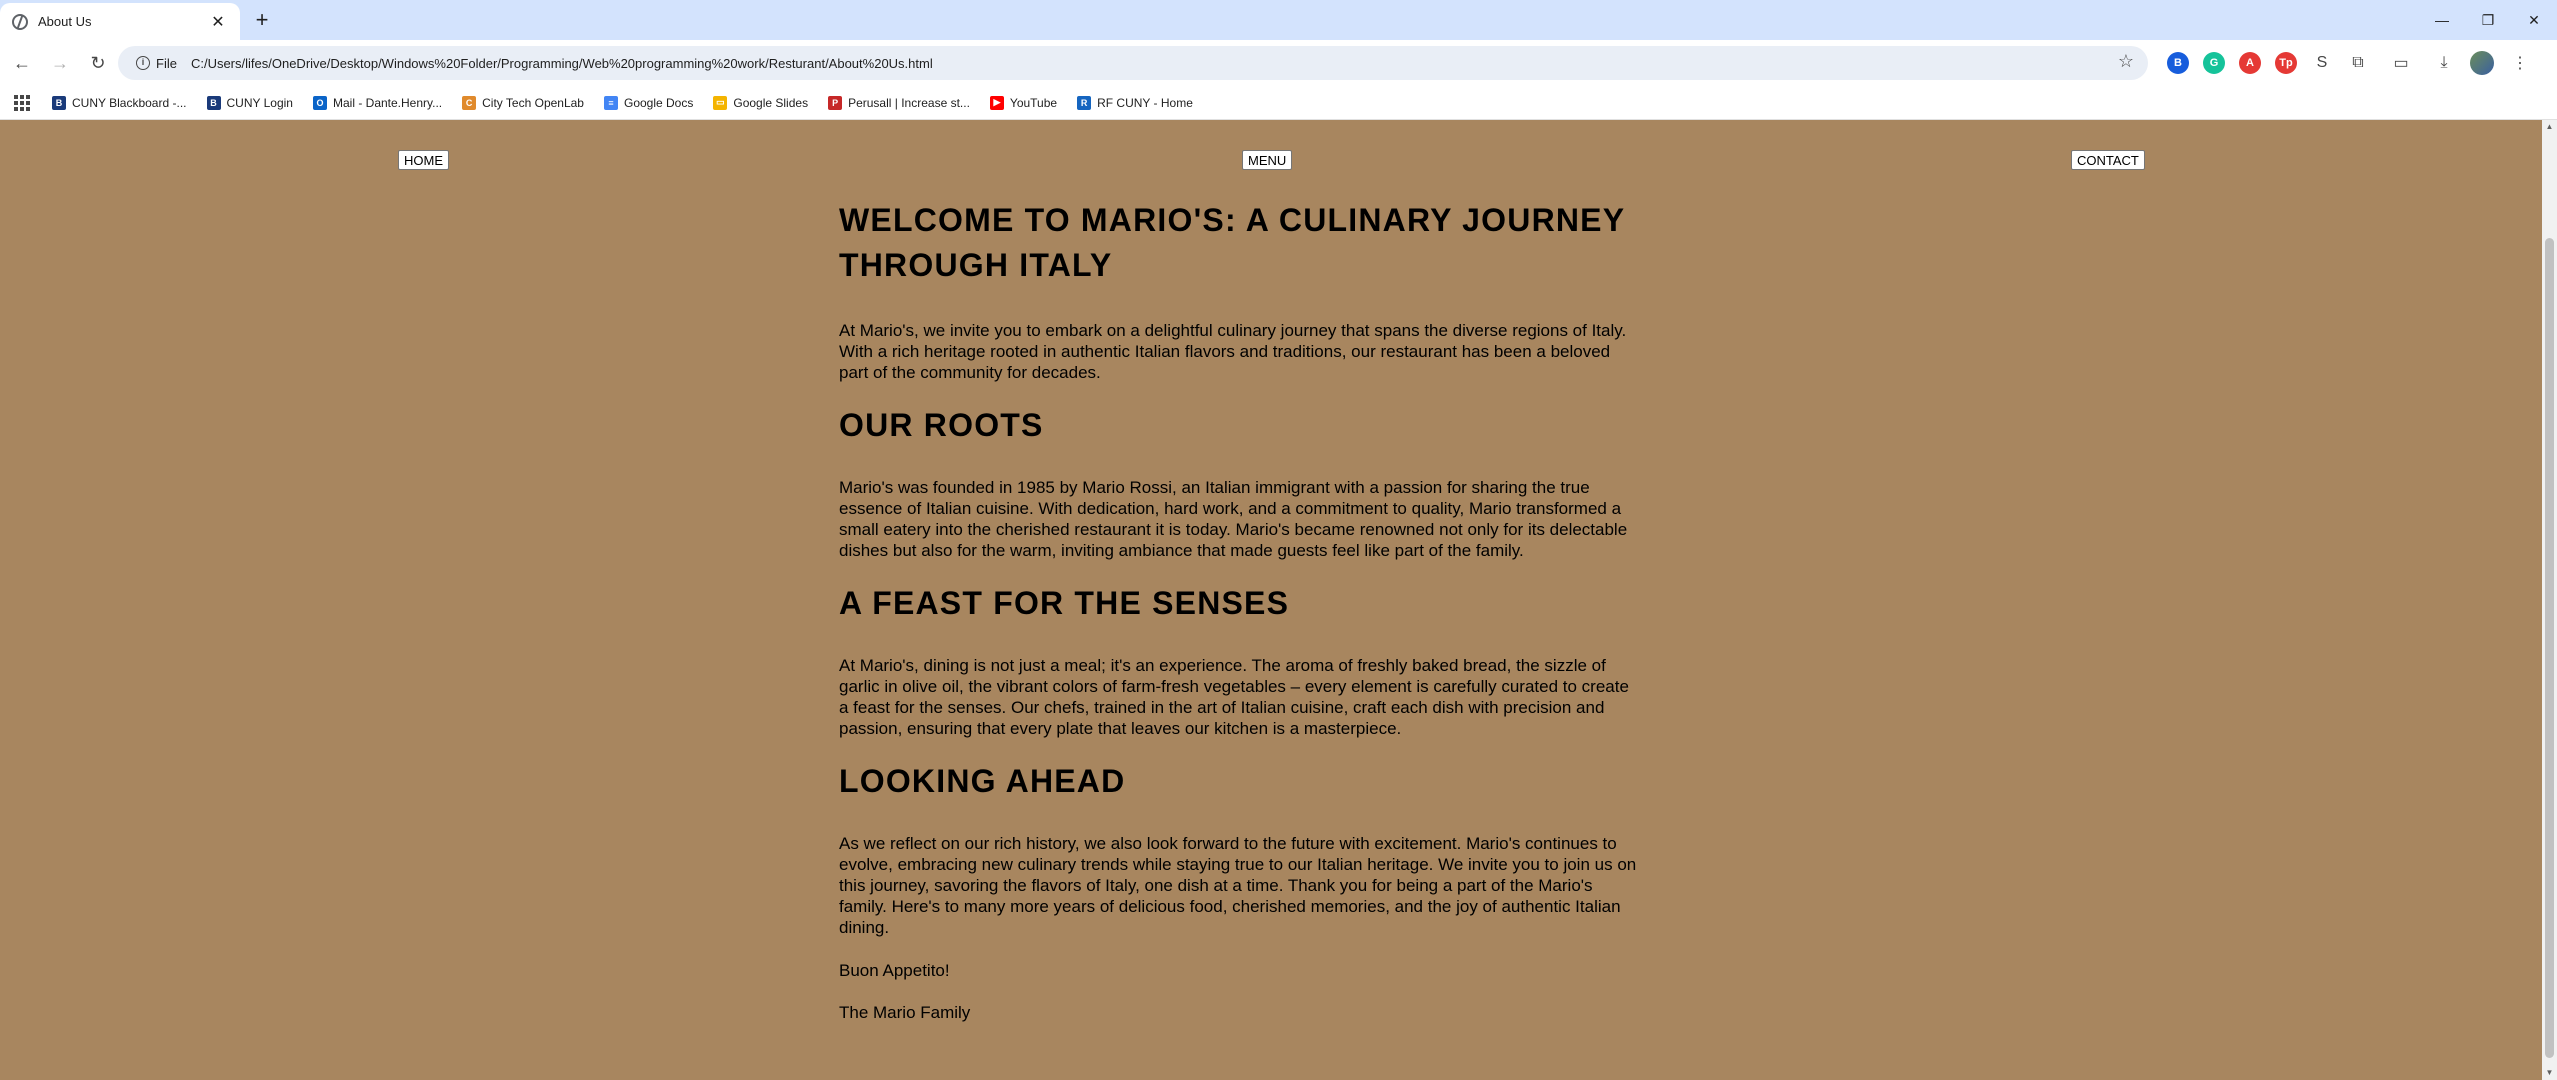 This screenshot has height=1080, width=2557. What do you see at coordinates (259, 102) in the screenshot?
I see `bookmark-label: CUNY Login` at bounding box center [259, 102].